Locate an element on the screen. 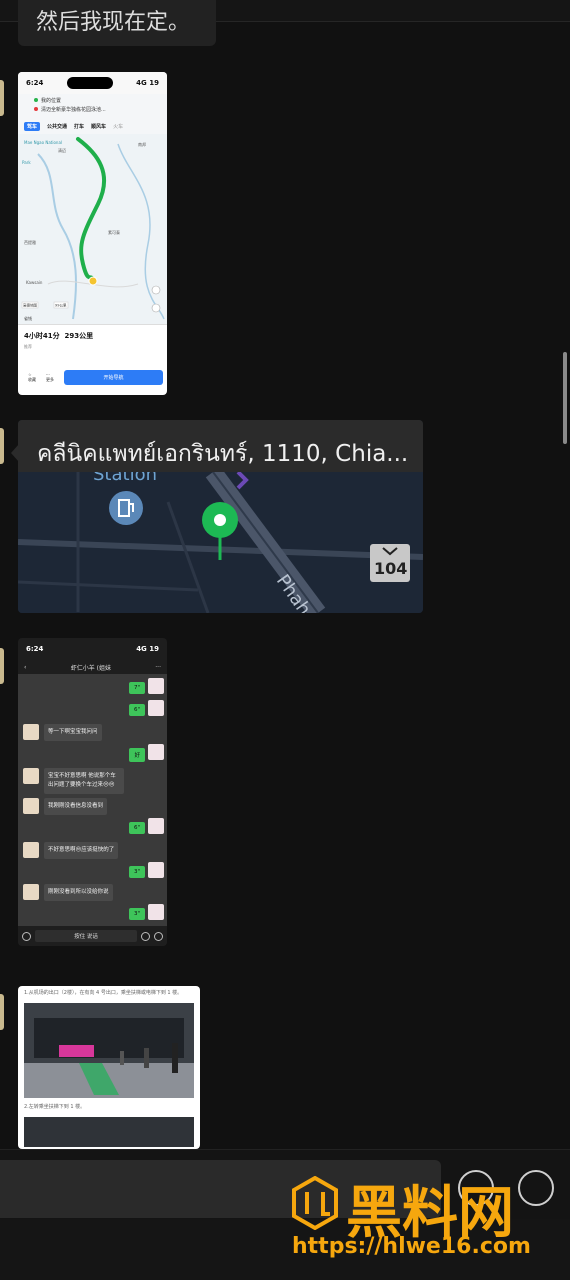 This screenshot has height=1280, width=570. svg-text: 芭提雅 is located at coordinates (30, 242).